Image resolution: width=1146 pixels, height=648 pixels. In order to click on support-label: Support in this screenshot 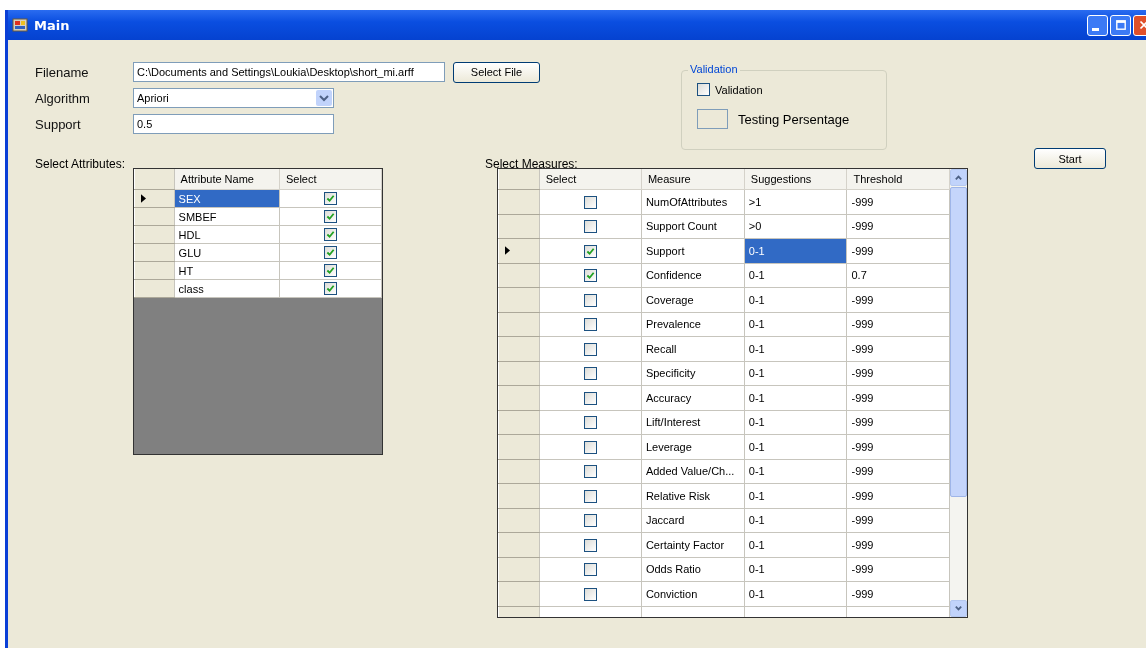, I will do `click(58, 124)`.